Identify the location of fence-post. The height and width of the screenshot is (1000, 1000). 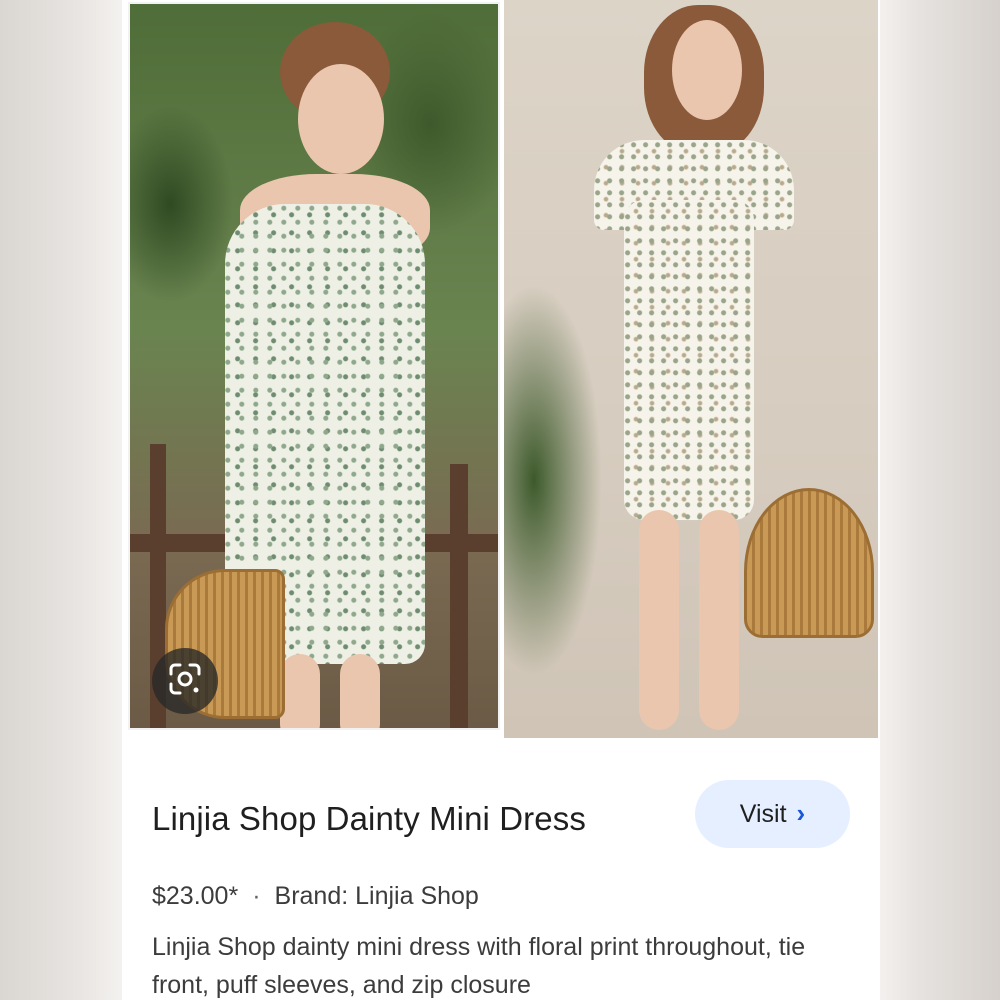
(459, 596).